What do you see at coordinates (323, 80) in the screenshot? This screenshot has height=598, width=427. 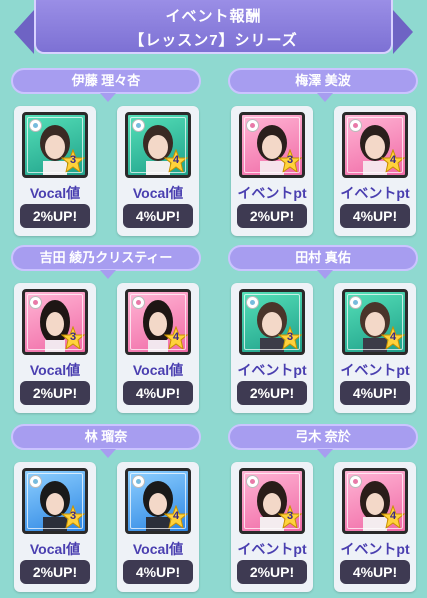 I see `member-name: 梅澤 美波` at bounding box center [323, 80].